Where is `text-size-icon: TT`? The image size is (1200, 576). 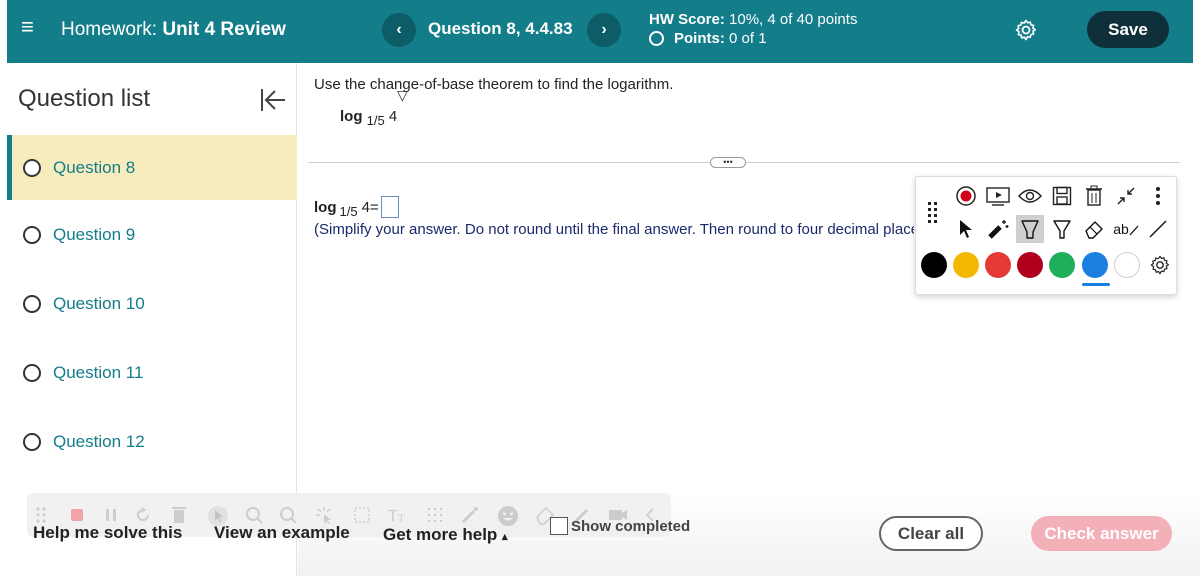
text-size-icon: TT is located at coordinates (397, 515).